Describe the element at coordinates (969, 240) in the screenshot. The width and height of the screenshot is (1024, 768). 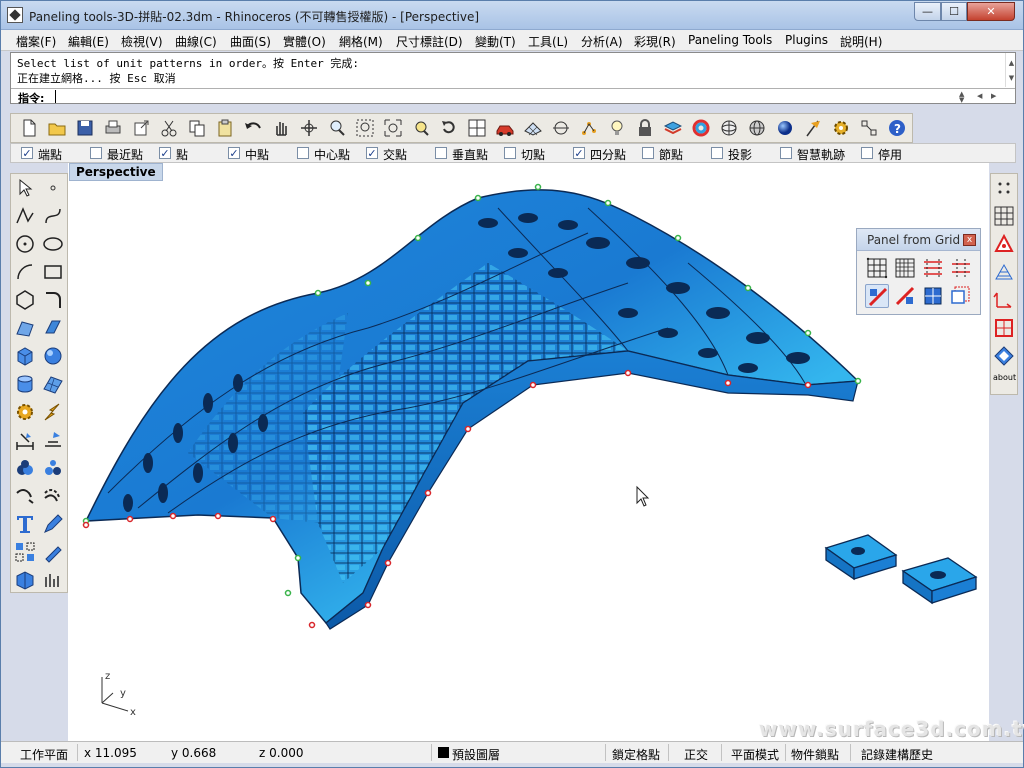
I see `panel-close-icon: x` at that location.